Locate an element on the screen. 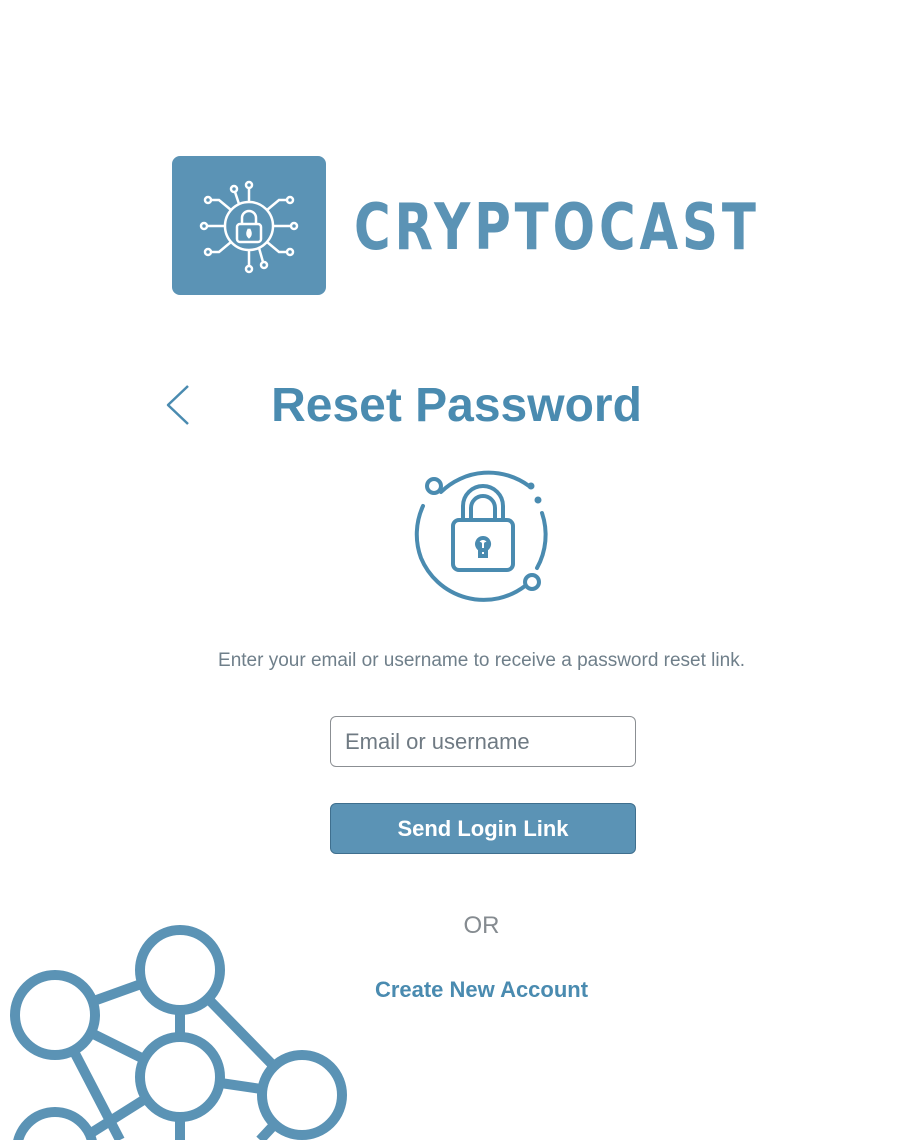 Image resolution: width=913 pixels, height=1140 pixels. logo-mark is located at coordinates (249, 225).